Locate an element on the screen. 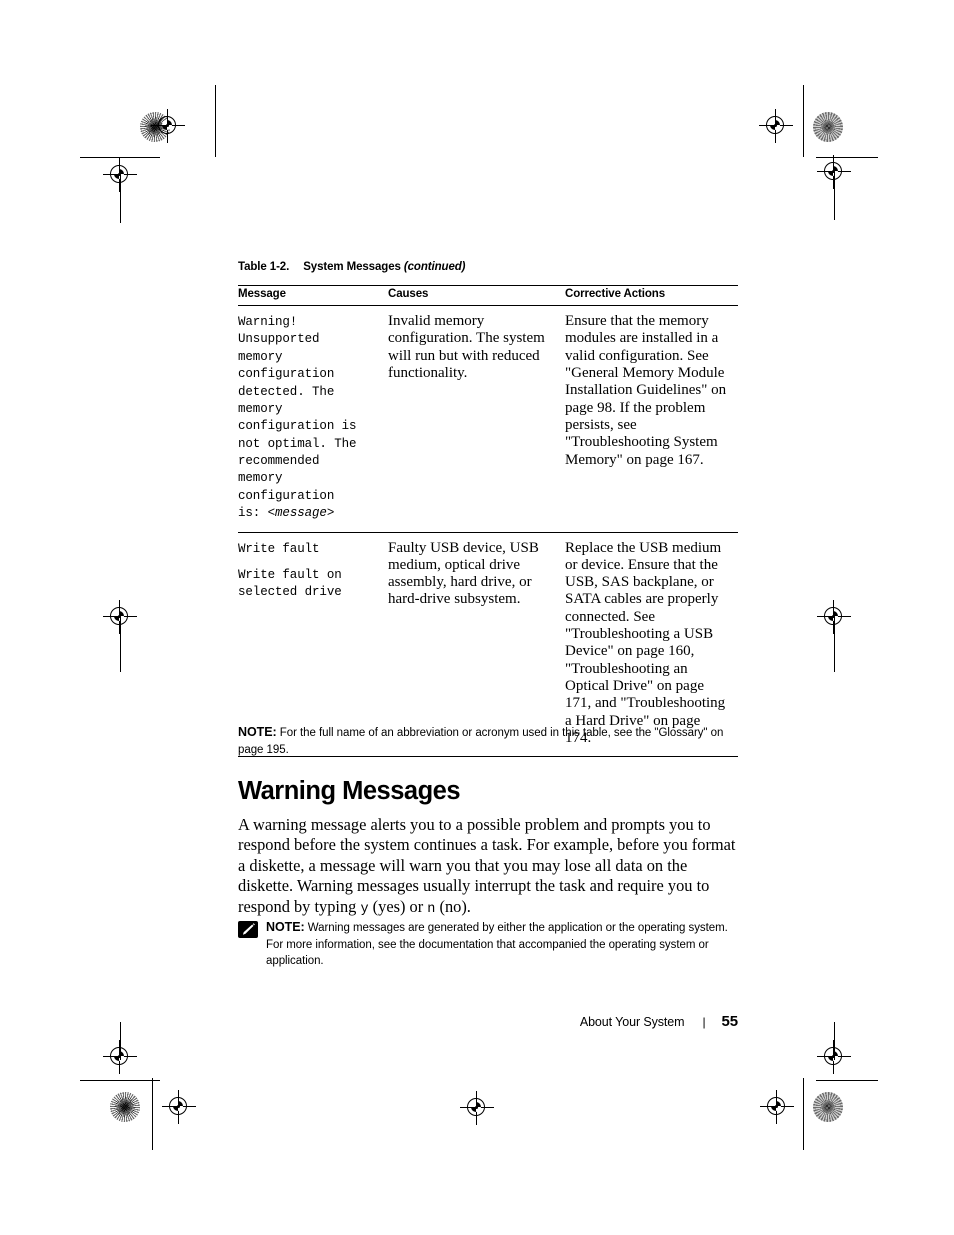  message-line-gap is located at coordinates (308, 562).